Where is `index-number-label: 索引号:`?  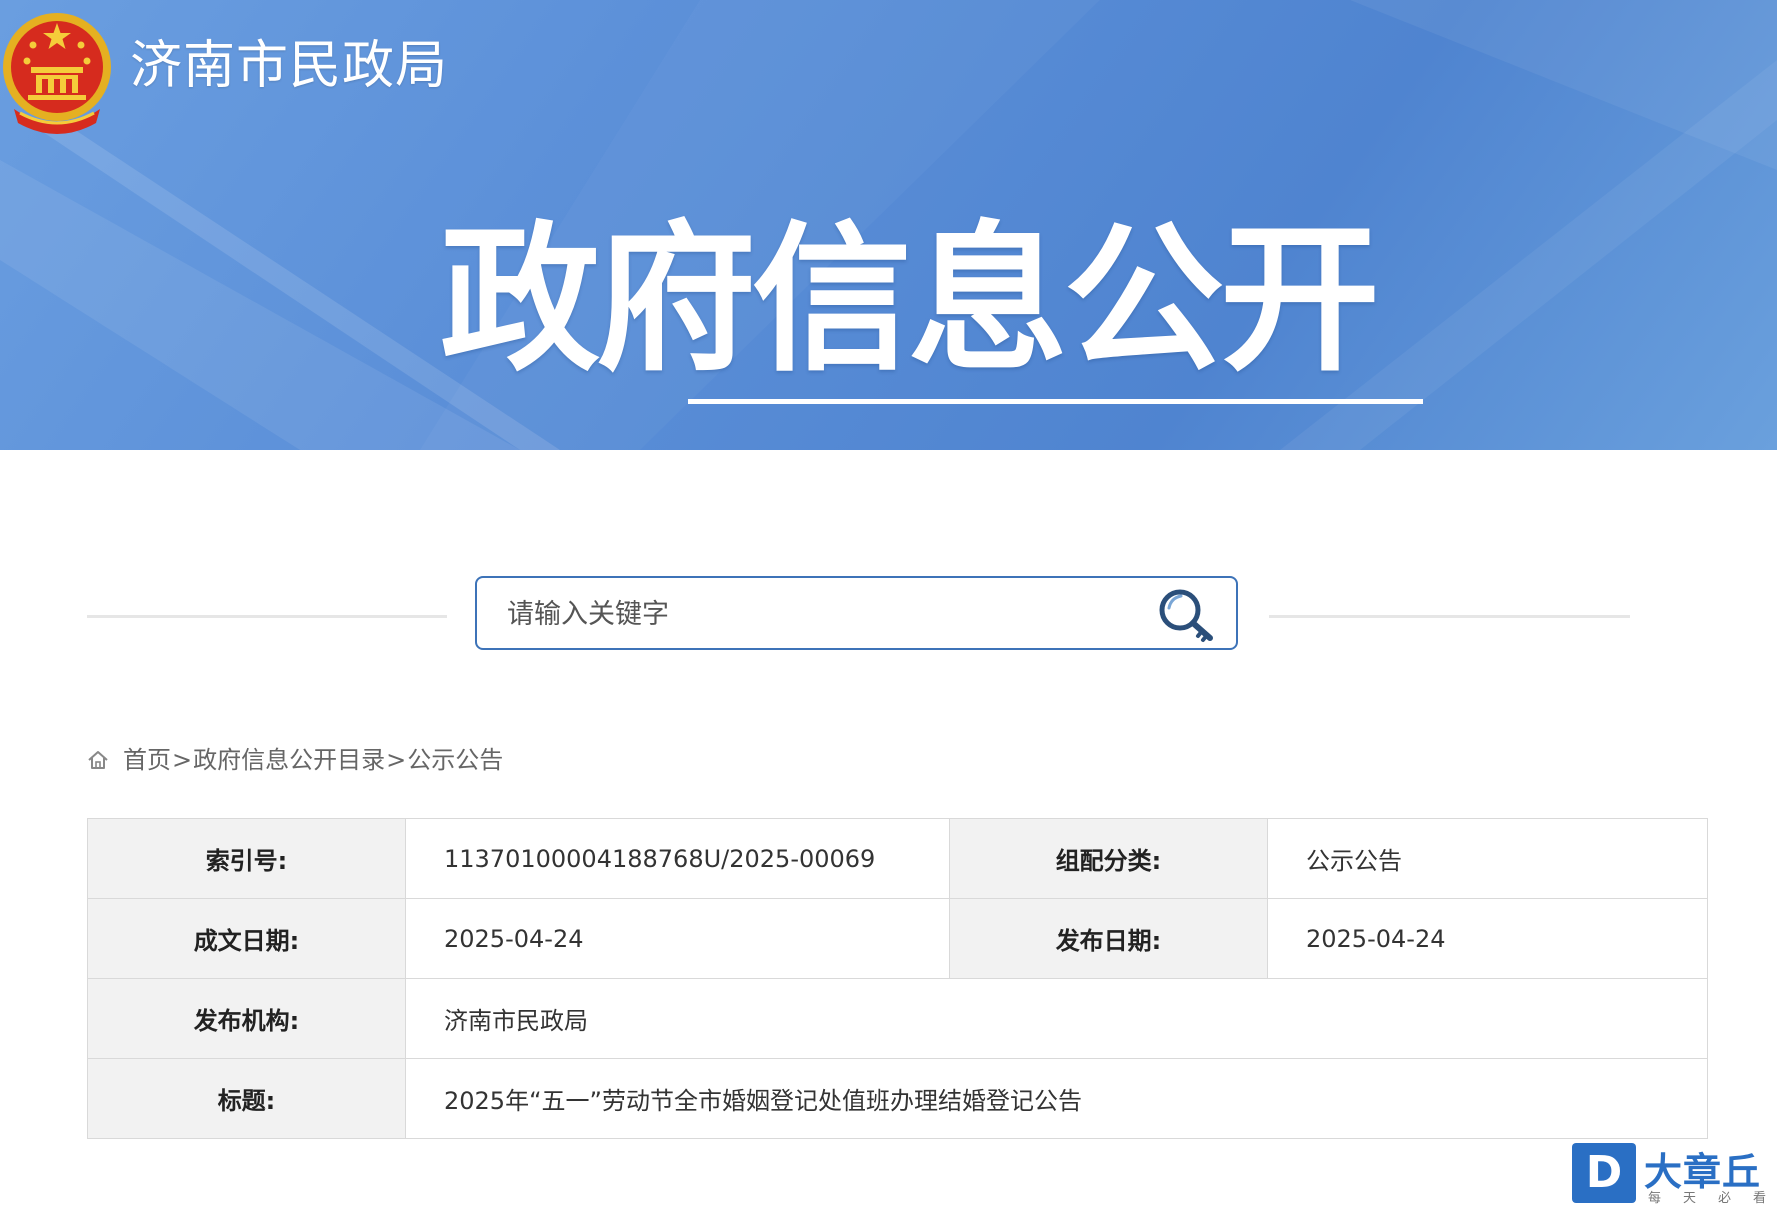 index-number-label: 索引号: is located at coordinates (246, 858).